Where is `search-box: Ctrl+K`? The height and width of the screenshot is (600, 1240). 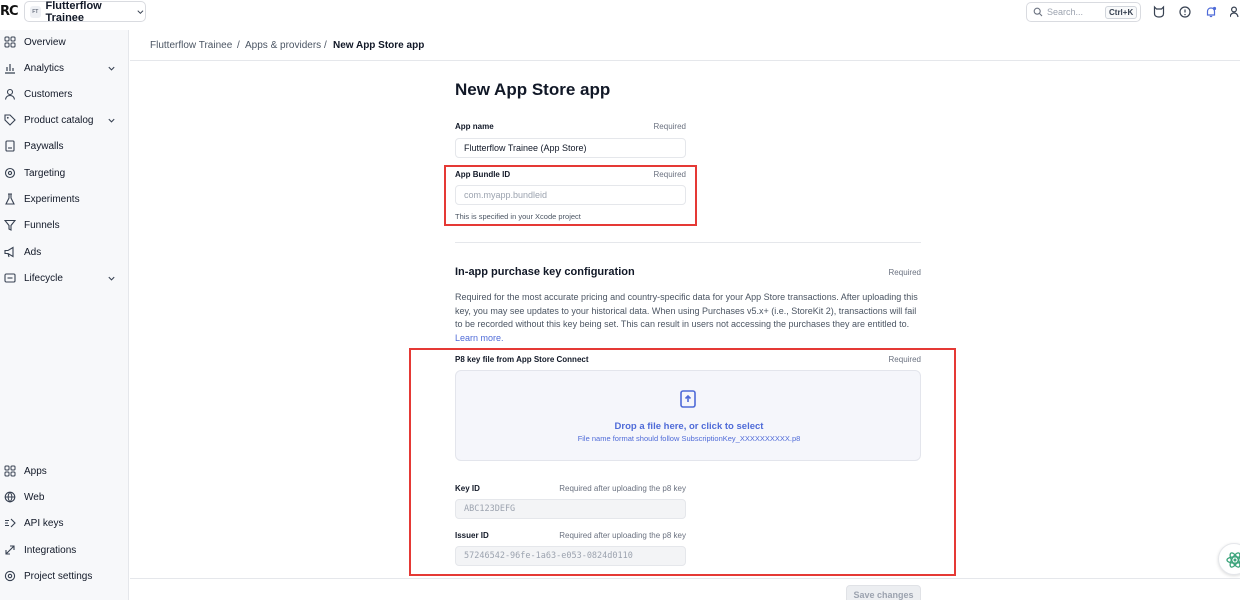 search-box: Ctrl+K is located at coordinates (1083, 12).